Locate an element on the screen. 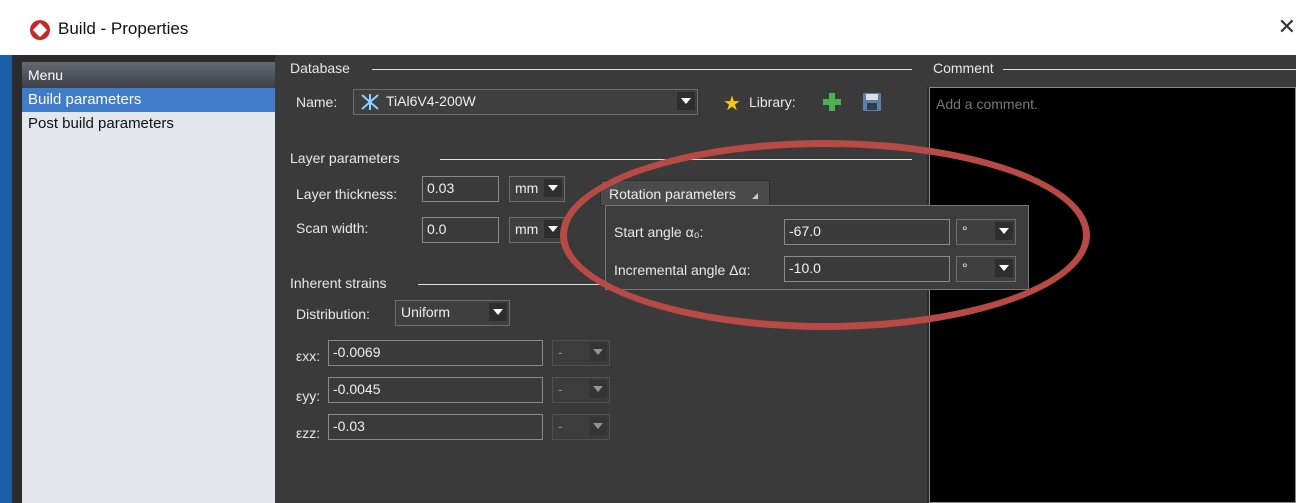 The width and height of the screenshot is (1296, 503). distribution-value: Uniform is located at coordinates (426, 312).